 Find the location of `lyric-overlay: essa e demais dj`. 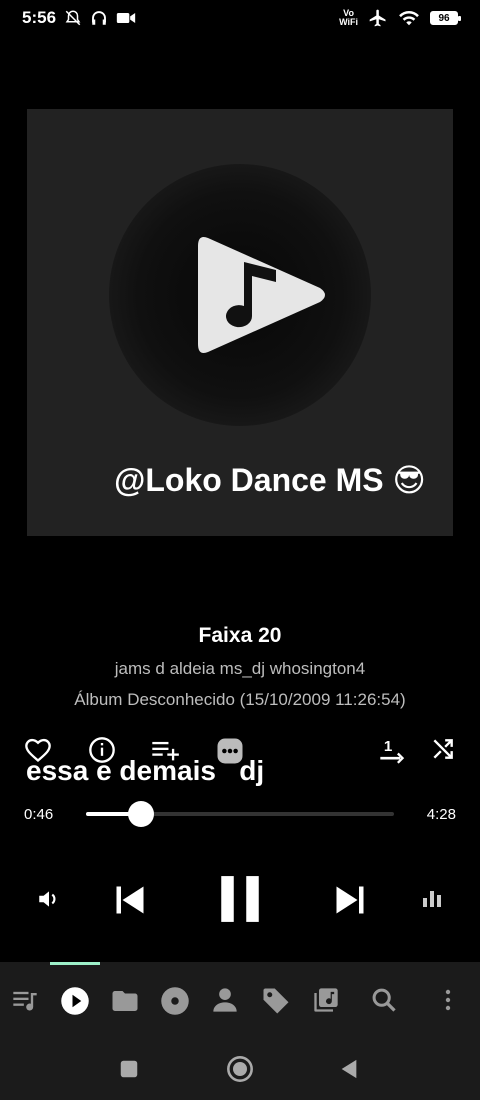

lyric-overlay: essa e demais dj is located at coordinates (145, 770).